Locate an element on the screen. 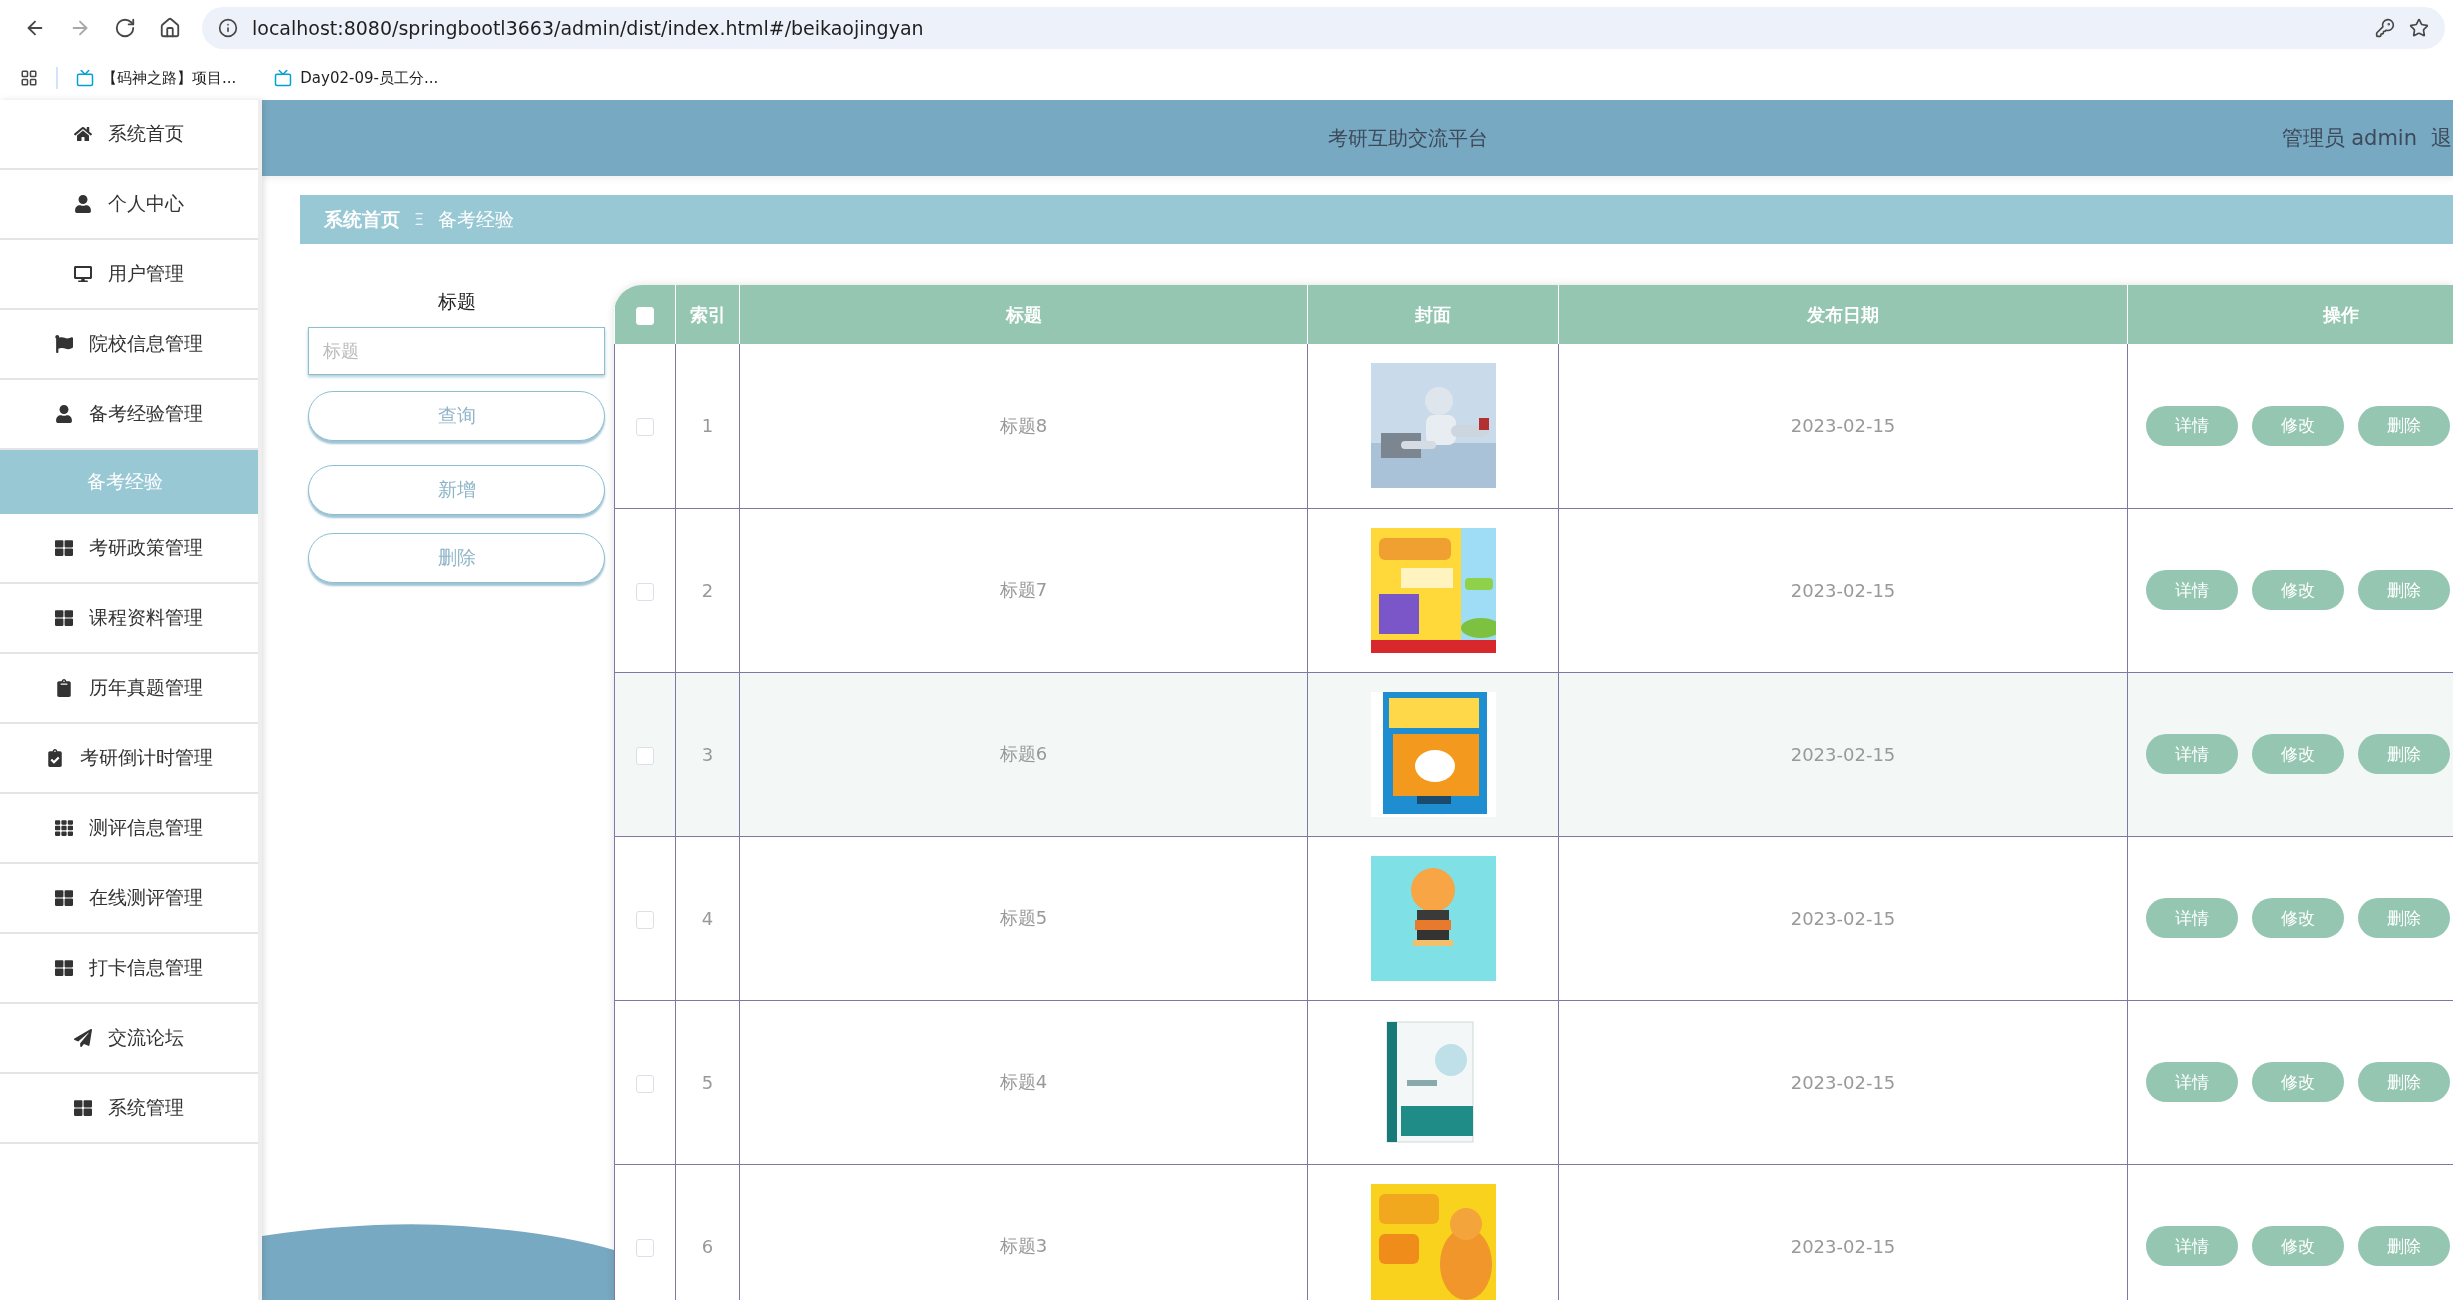 The image size is (2453, 1300). star-icon is located at coordinates (2419, 28).